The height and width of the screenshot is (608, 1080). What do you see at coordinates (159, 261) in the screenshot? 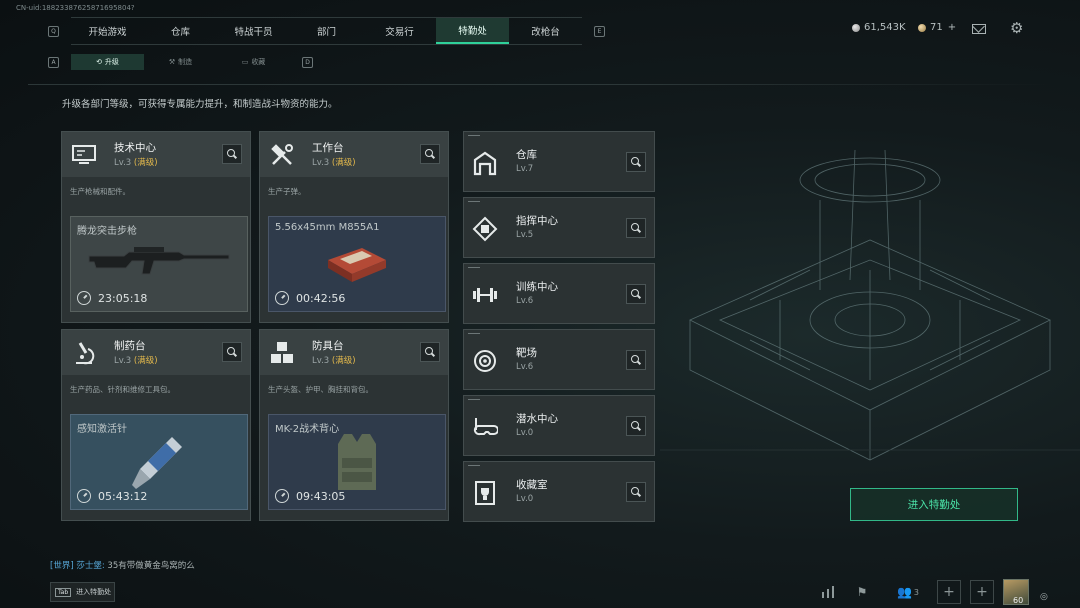
I see `rifle-icon` at bounding box center [159, 261].